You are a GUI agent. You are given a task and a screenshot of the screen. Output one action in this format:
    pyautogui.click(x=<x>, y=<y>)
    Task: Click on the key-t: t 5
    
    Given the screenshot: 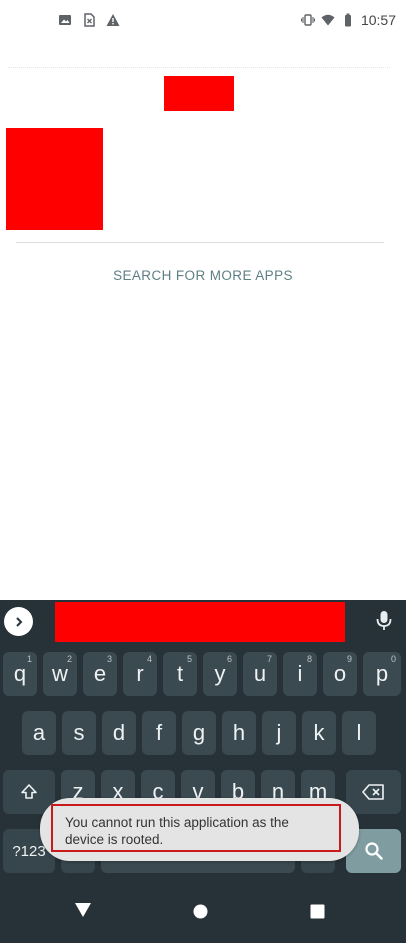 What is the action you would take?
    pyautogui.click(x=180, y=674)
    